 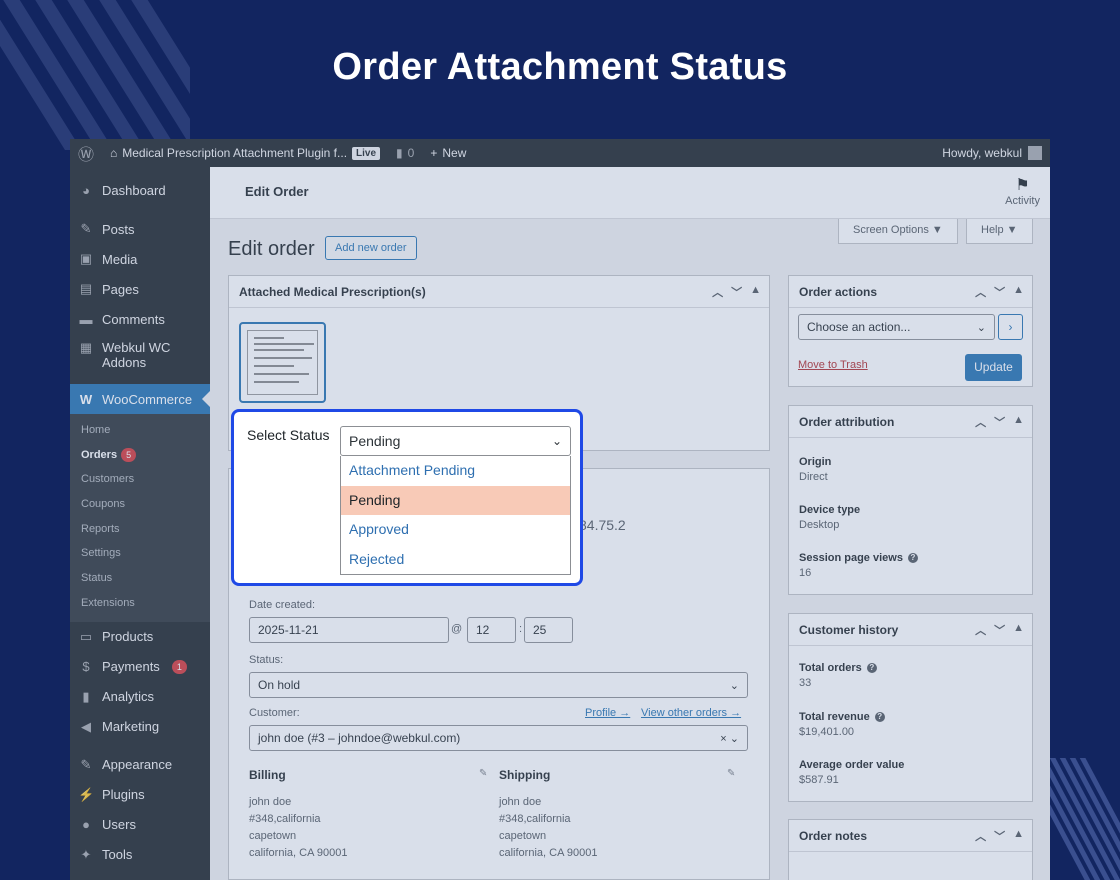 What do you see at coordinates (993, 367) in the screenshot?
I see `update-button: Update` at bounding box center [993, 367].